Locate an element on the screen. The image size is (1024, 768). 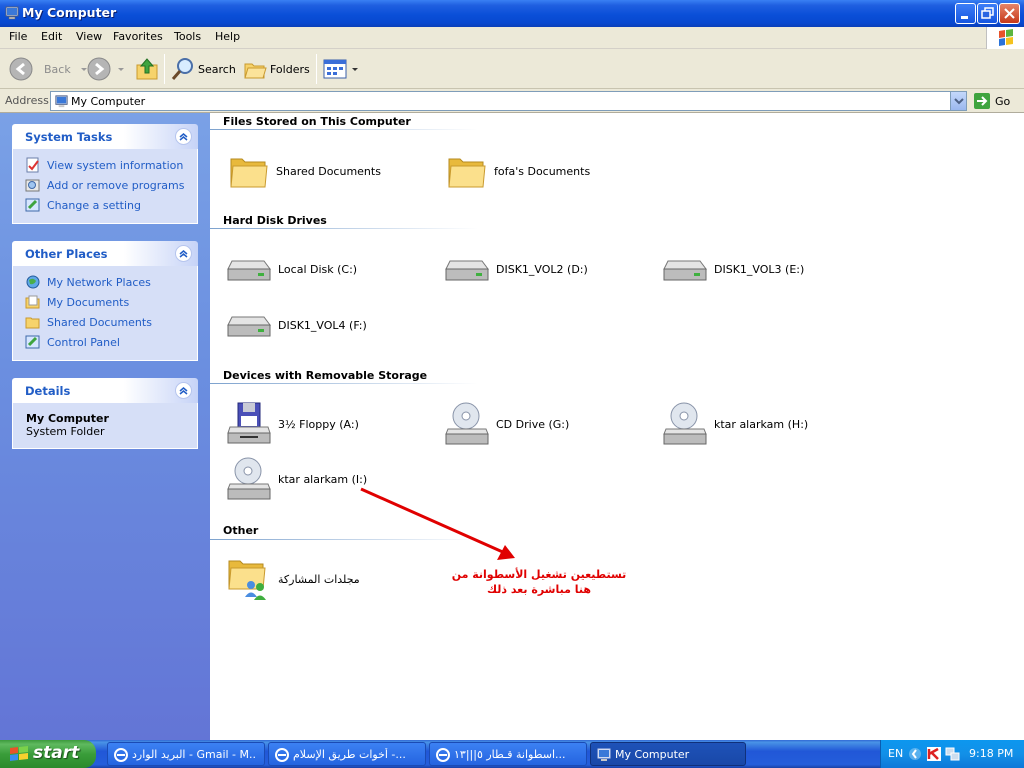
restore-button is located at coordinates (987, 13).